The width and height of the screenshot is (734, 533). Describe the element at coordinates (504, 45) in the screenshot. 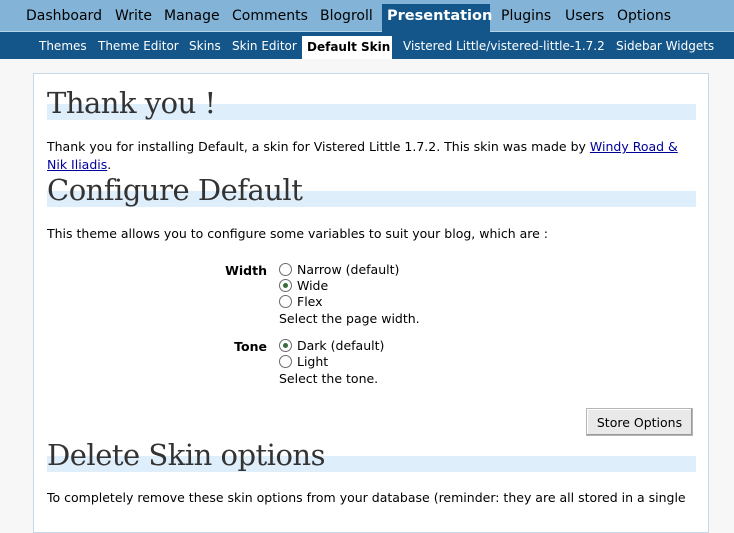

I see `subnav-vistered-little: Vistered Little/vistered-little-1.7.2` at that location.